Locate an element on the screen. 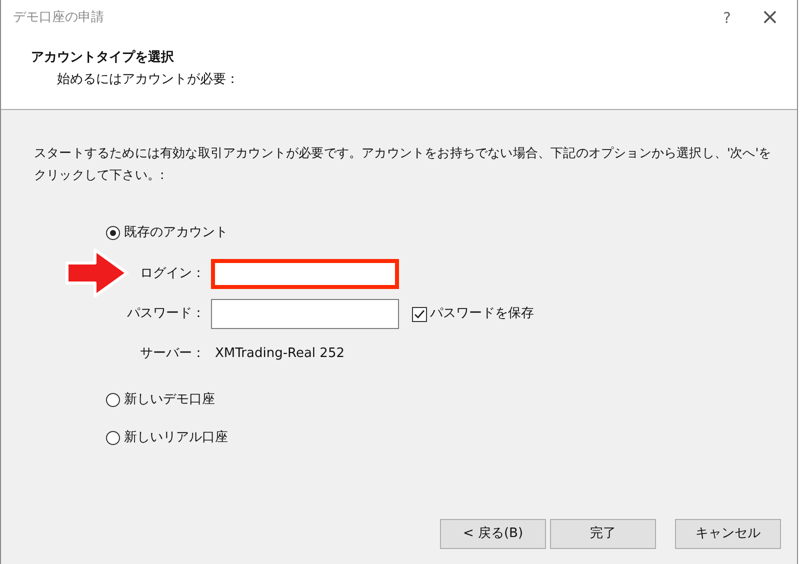  window-title: デモ口座の申請 is located at coordinates (59, 18).